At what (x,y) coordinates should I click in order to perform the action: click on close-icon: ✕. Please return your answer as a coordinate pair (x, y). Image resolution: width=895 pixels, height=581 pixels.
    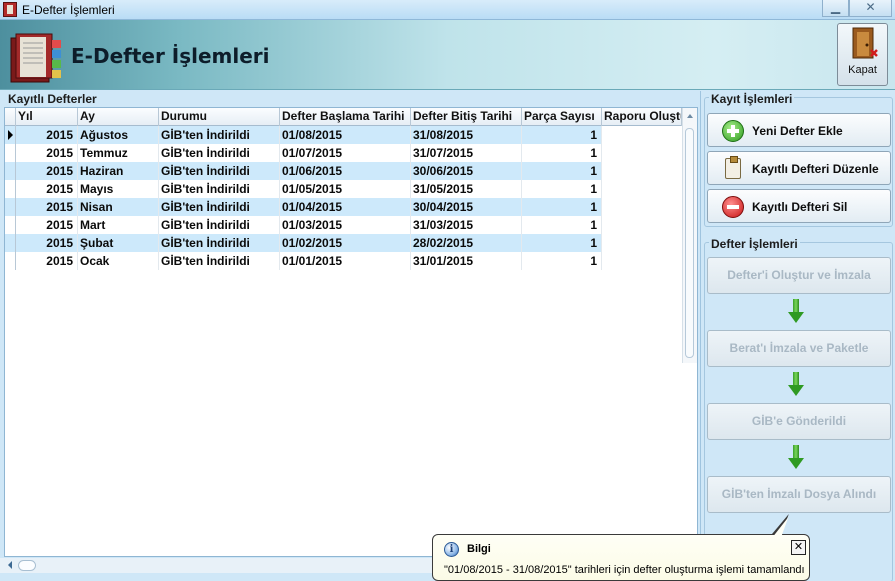
    Looking at the image, I should click on (870, 7).